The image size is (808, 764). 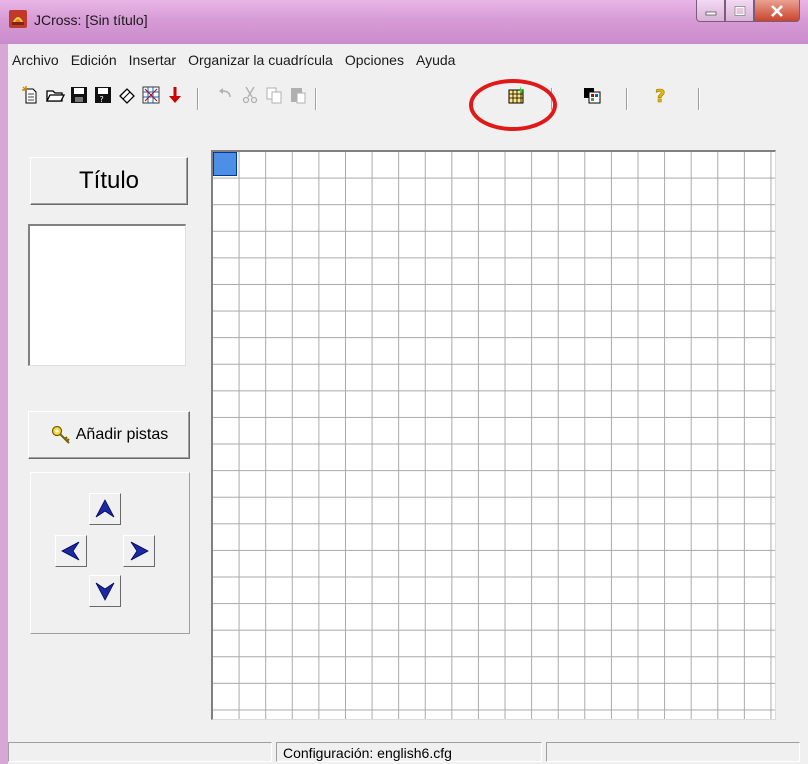 I want to click on down-arrow-button, so click(x=175, y=95).